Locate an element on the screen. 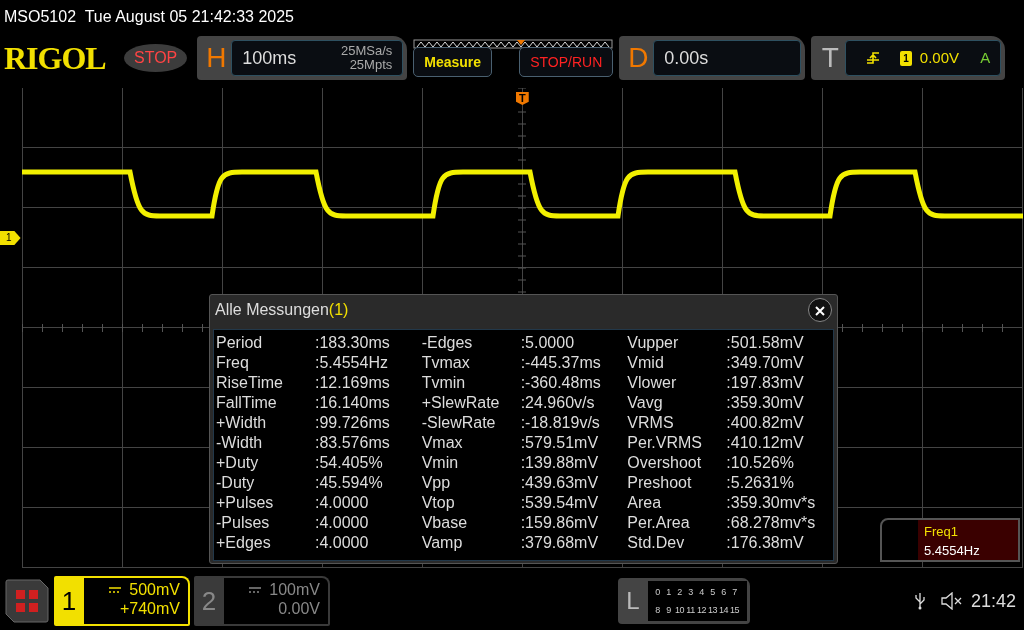 The image size is (1024, 630). measurement-name: Tvmax is located at coordinates (446, 363).